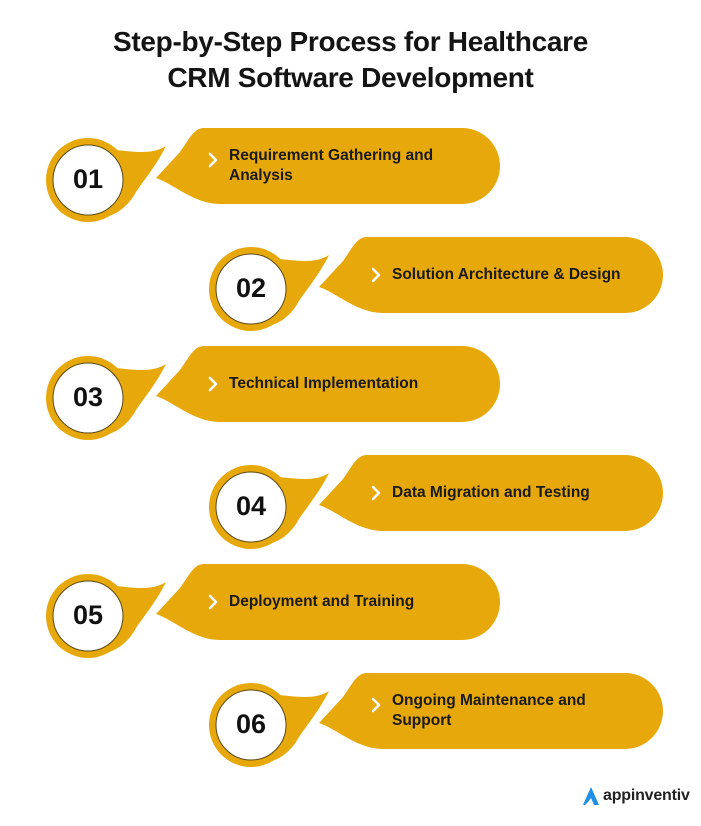  What do you see at coordinates (489, 711) in the screenshot?
I see `step-label: Ongoing Maintenance and Support` at bounding box center [489, 711].